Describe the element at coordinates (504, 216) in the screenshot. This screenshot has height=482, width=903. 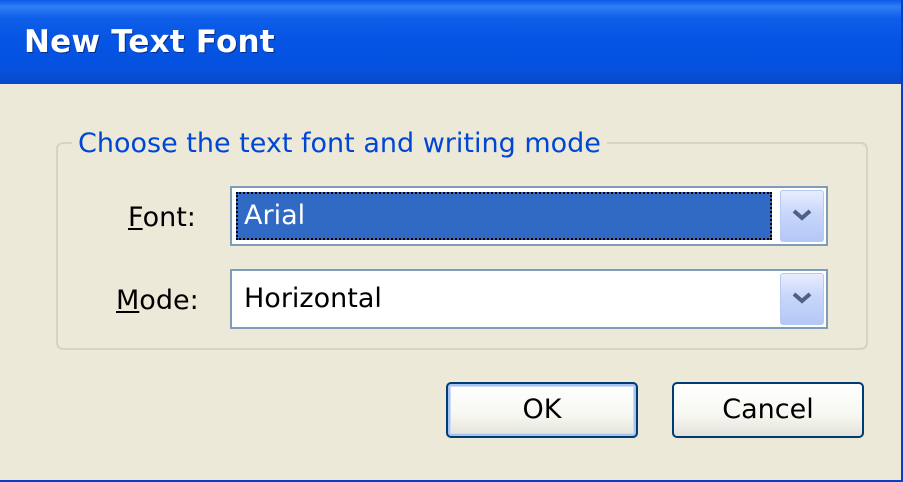
I see `font-dropdown-value: Arial` at that location.